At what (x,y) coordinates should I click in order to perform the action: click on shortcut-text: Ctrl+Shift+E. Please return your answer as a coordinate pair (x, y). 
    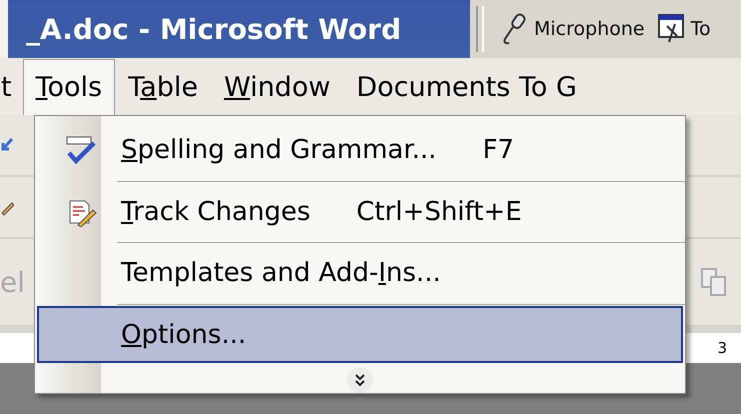
    Looking at the image, I should click on (439, 211).